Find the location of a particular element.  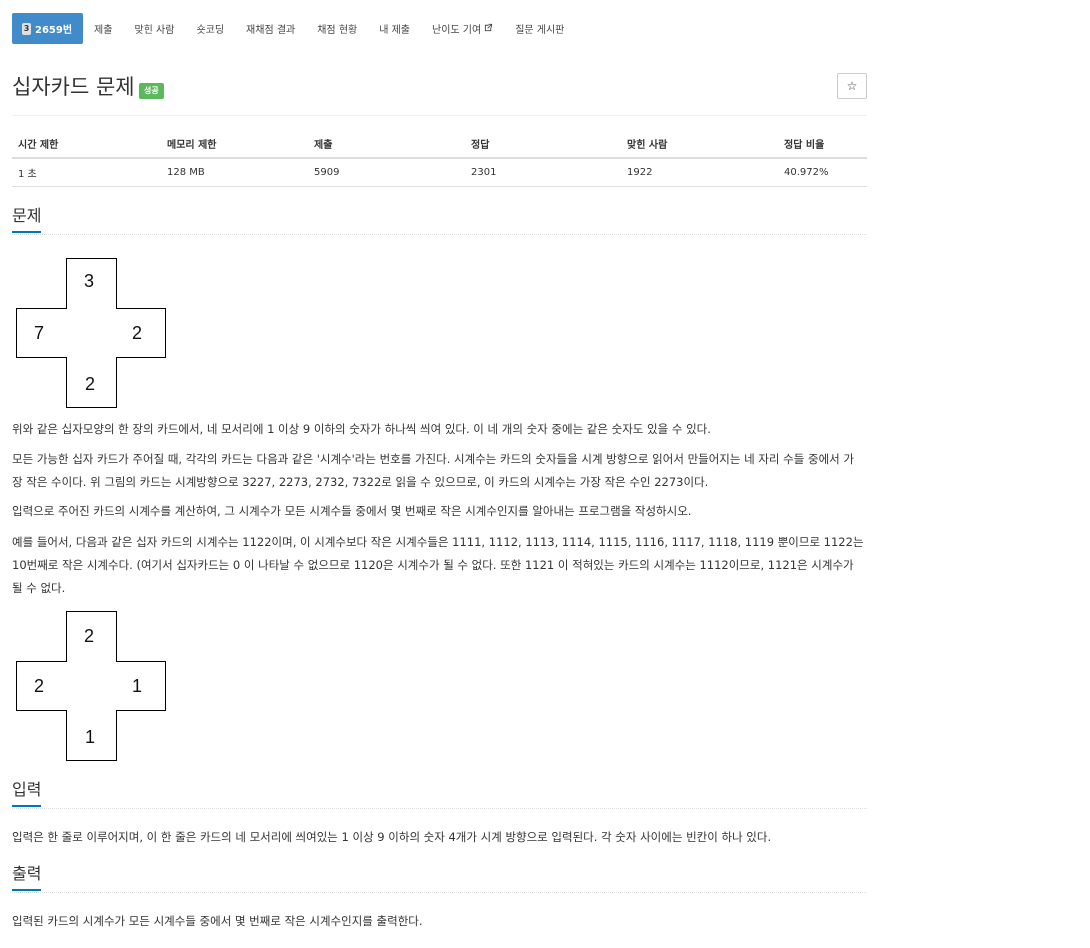

card2-bottom-number: 1 is located at coordinates (90, 737).